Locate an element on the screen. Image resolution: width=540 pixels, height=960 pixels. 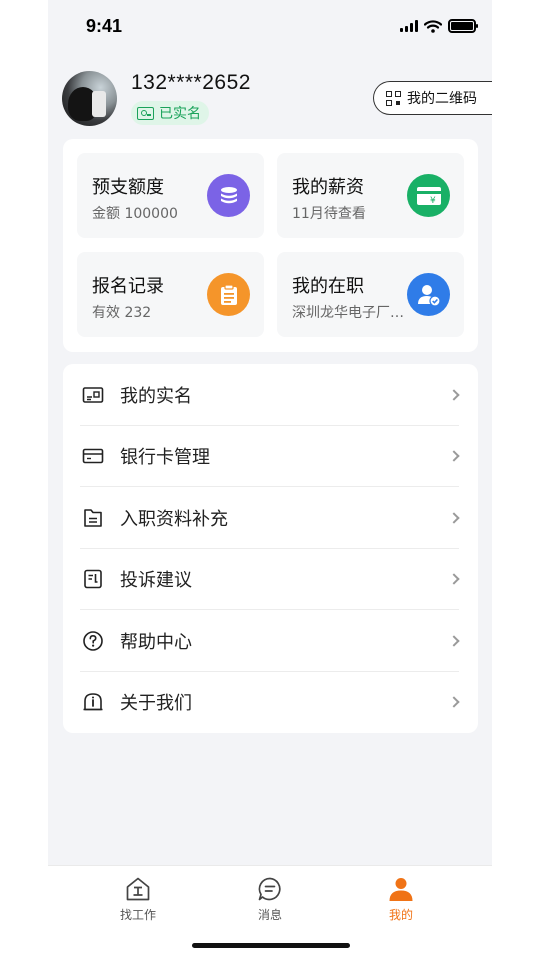
avatar is located at coordinates (89, 98).